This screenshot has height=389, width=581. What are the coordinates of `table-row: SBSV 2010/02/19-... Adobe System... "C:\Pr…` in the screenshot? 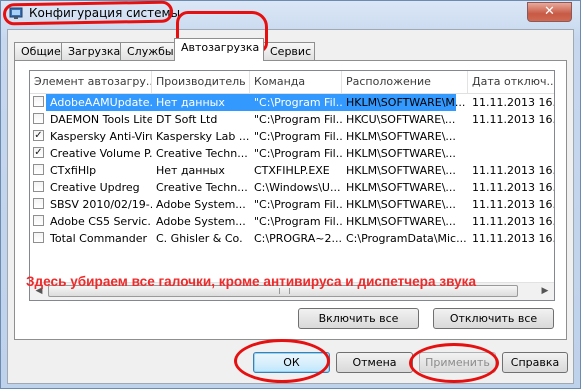 It's located at (292, 204).